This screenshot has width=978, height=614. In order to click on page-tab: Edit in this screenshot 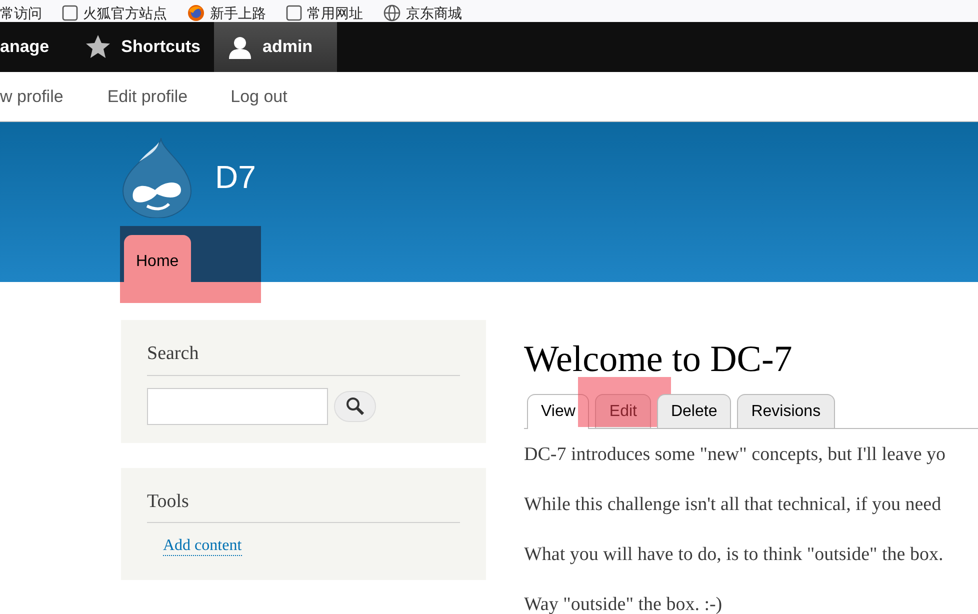, I will do `click(623, 411)`.